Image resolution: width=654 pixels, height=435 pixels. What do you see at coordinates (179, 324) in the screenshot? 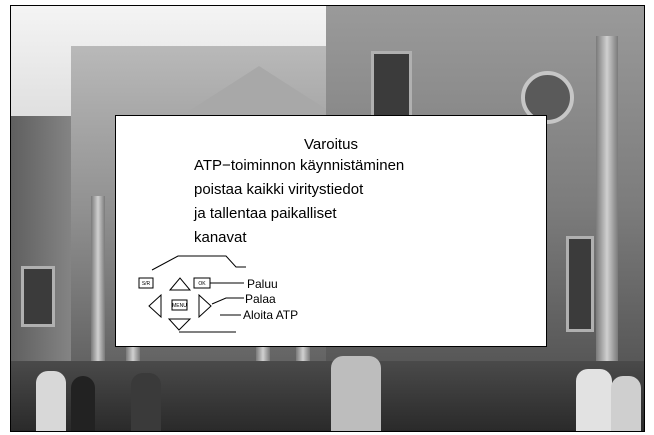
I see `down-arrow-icon` at bounding box center [179, 324].